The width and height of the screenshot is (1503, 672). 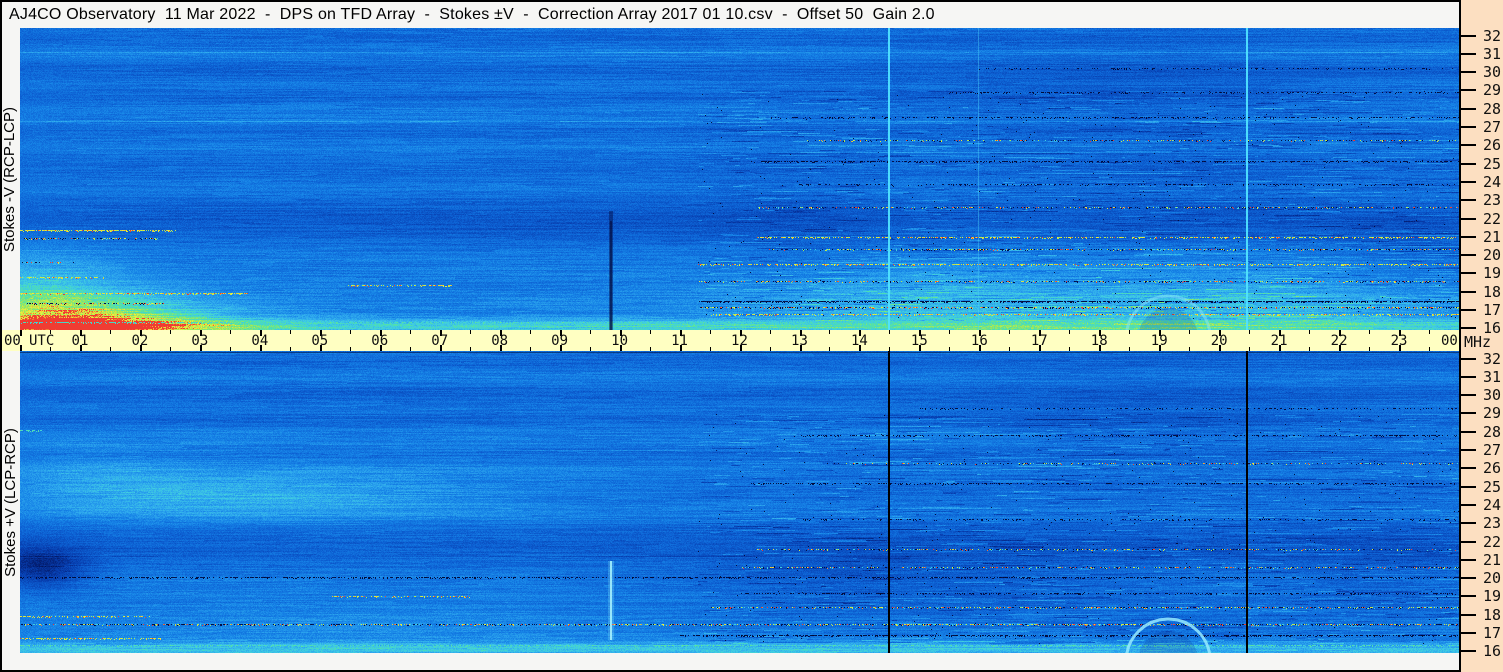 What do you see at coordinates (1491, 450) in the screenshot?
I see `freq-tick-label: 27` at bounding box center [1491, 450].